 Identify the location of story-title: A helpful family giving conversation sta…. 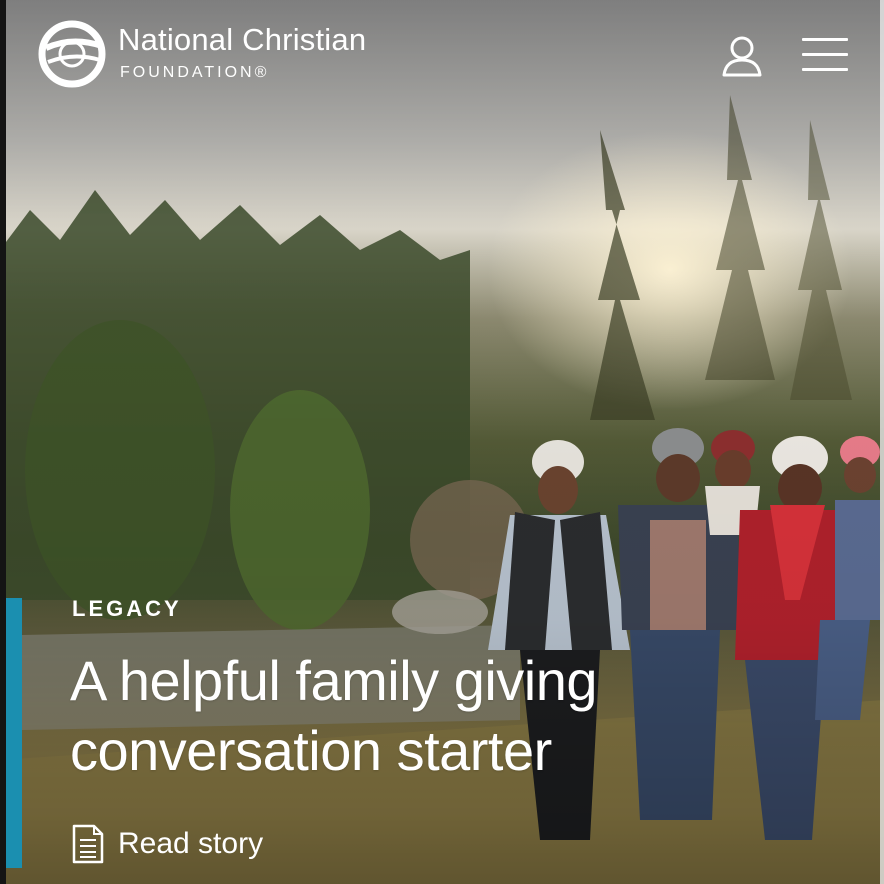
(430, 716).